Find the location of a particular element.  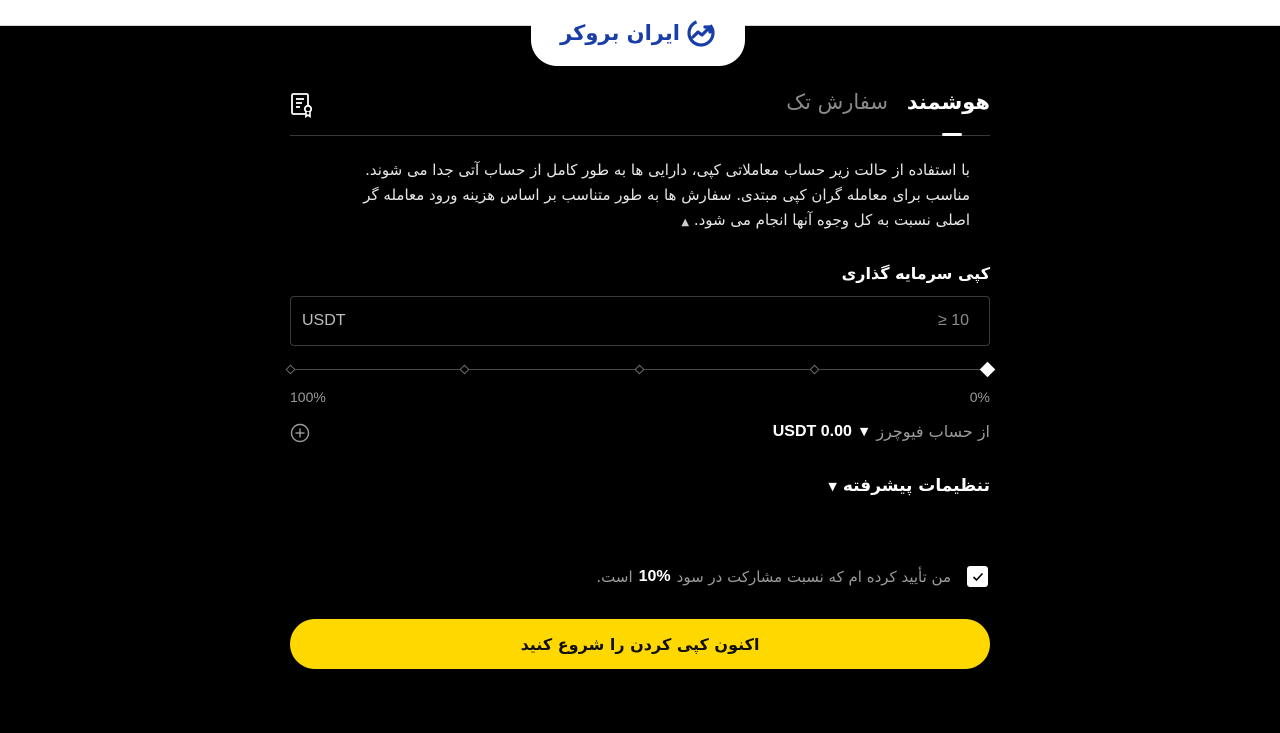

check-icon is located at coordinates (977, 576).